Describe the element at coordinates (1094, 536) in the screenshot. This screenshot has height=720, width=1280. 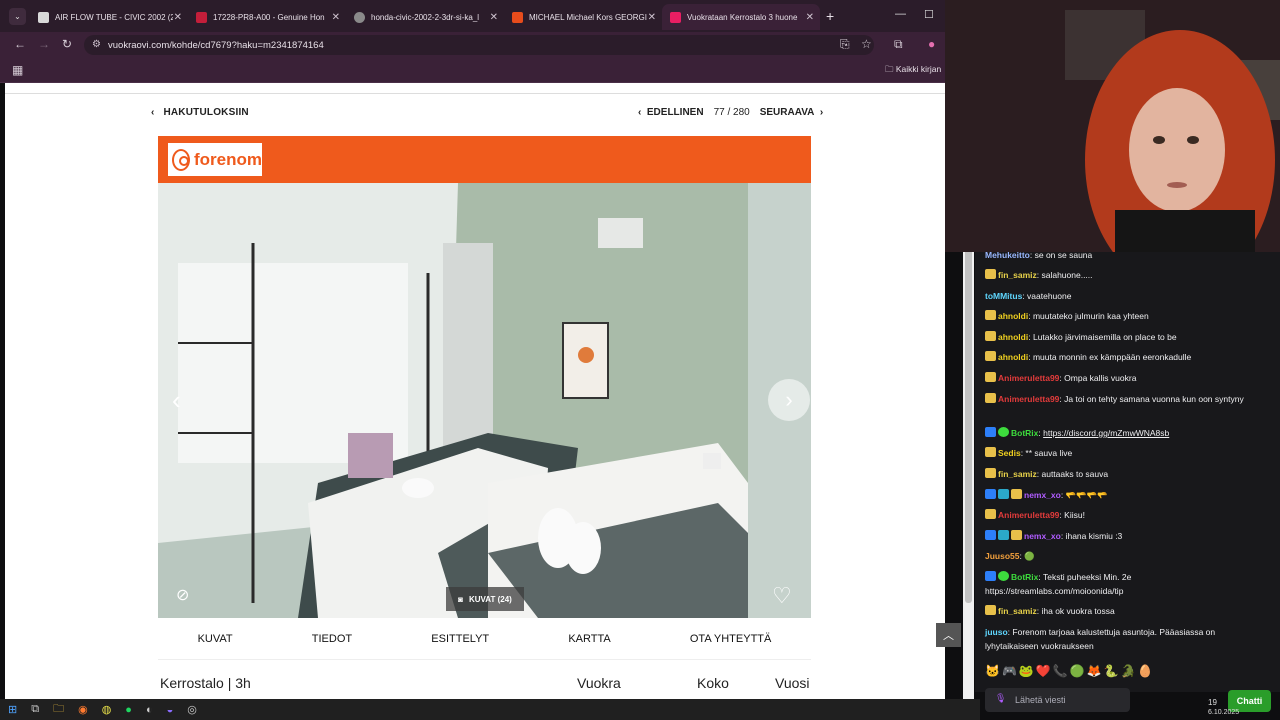
I see `chat-text: ihana kismiu :3` at that location.